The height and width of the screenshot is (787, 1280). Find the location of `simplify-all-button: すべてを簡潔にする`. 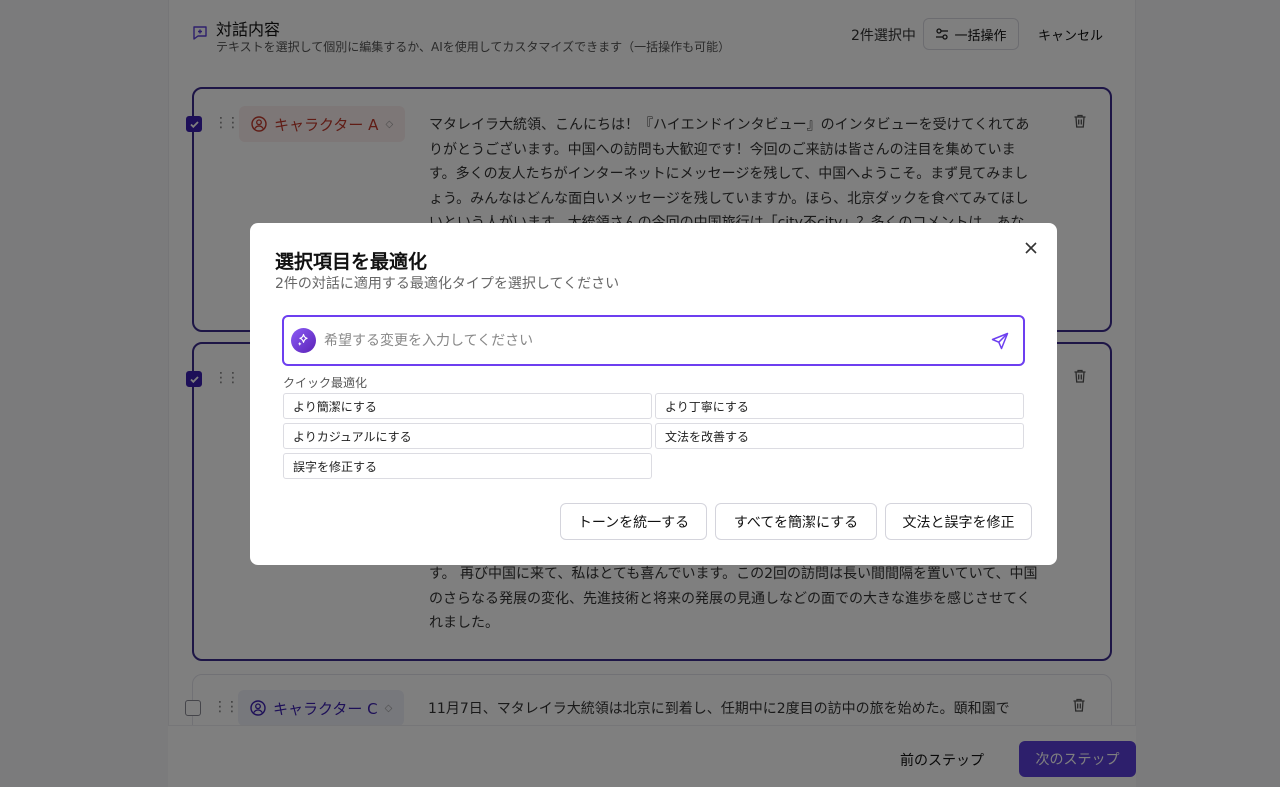

simplify-all-button: すべてを簡潔にする is located at coordinates (796, 521).